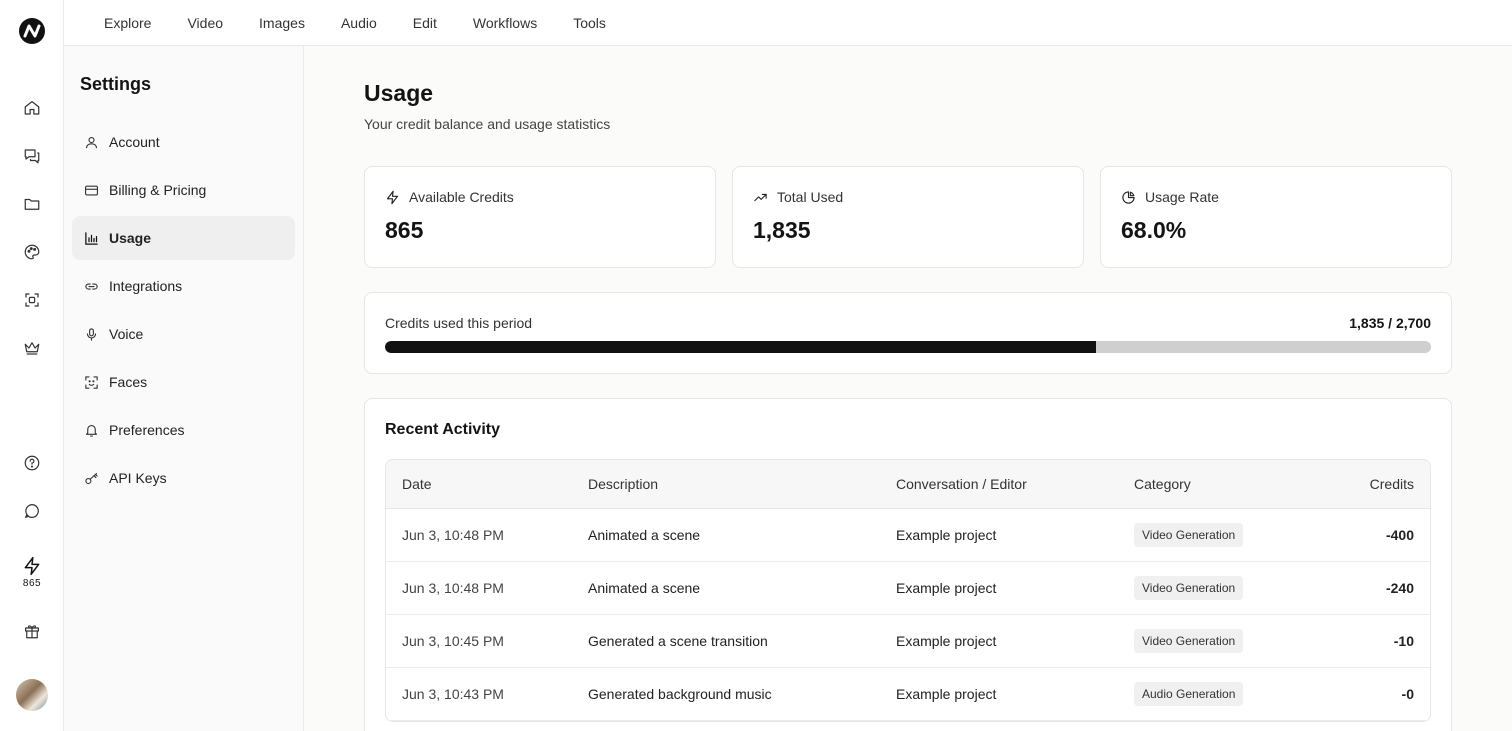  I want to click on cell-description: Generated a scene transition, so click(678, 641).